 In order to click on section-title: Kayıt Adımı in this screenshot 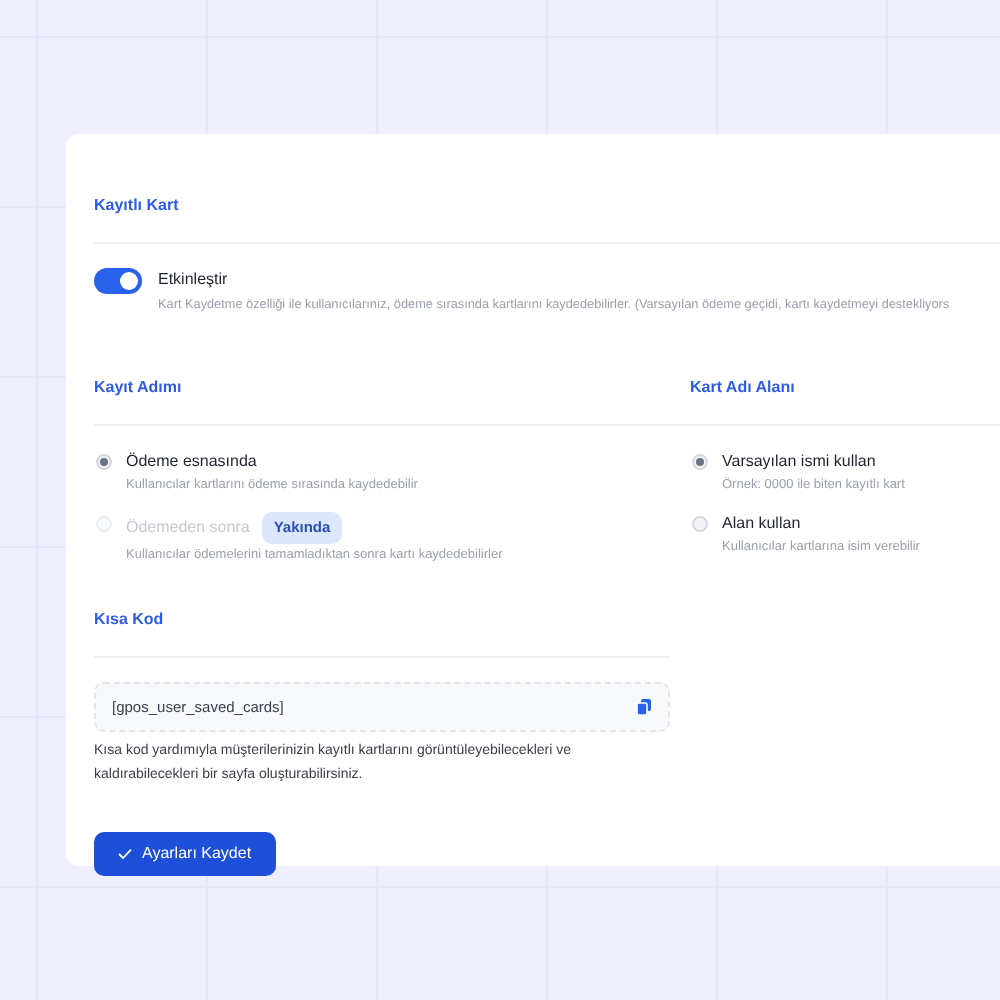, I will do `click(138, 386)`.